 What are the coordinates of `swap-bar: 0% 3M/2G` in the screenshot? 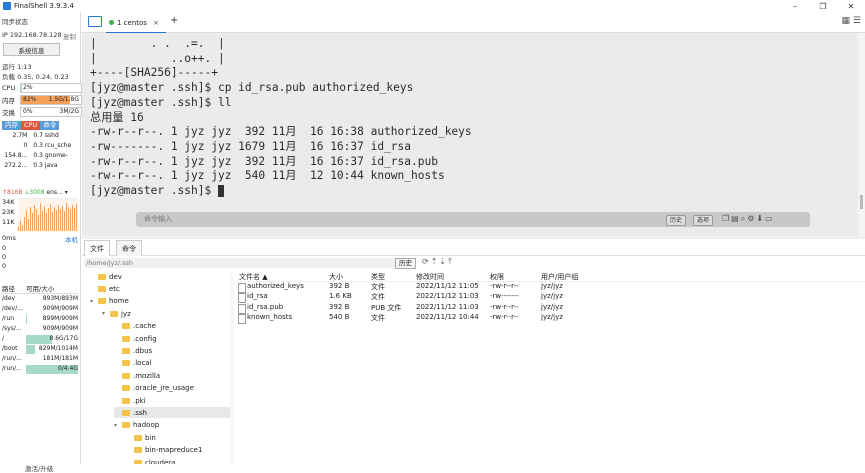 It's located at (51, 111).